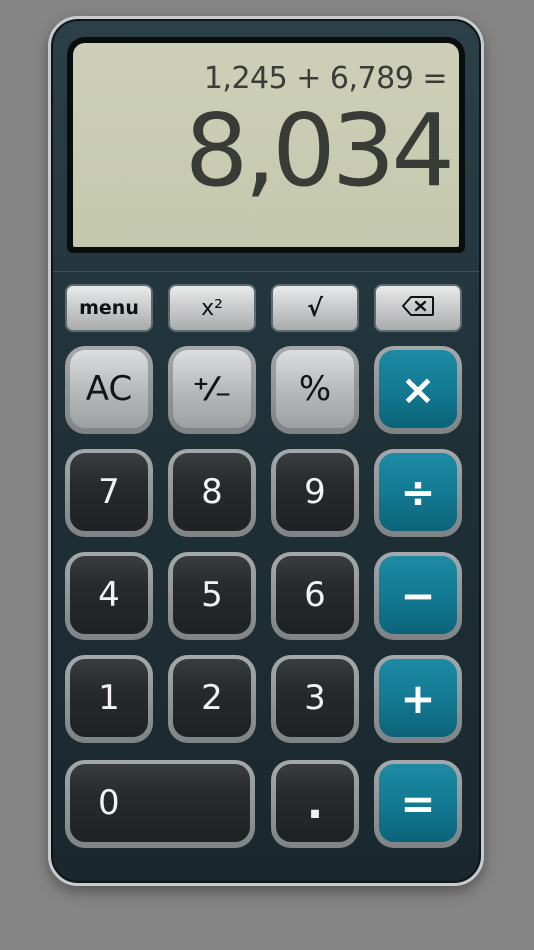  I want to click on menu-button-label: menu, so click(109, 308).